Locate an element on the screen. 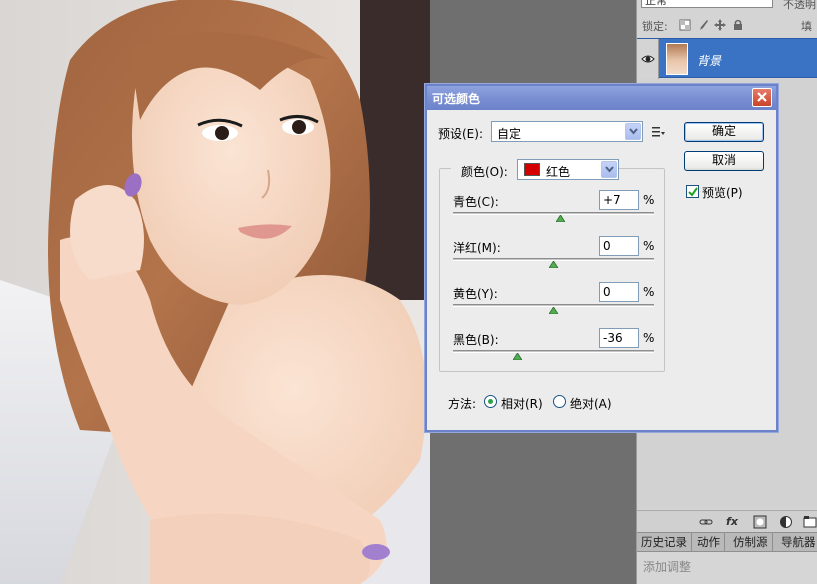  cancel-button: 取消 is located at coordinates (724, 161).